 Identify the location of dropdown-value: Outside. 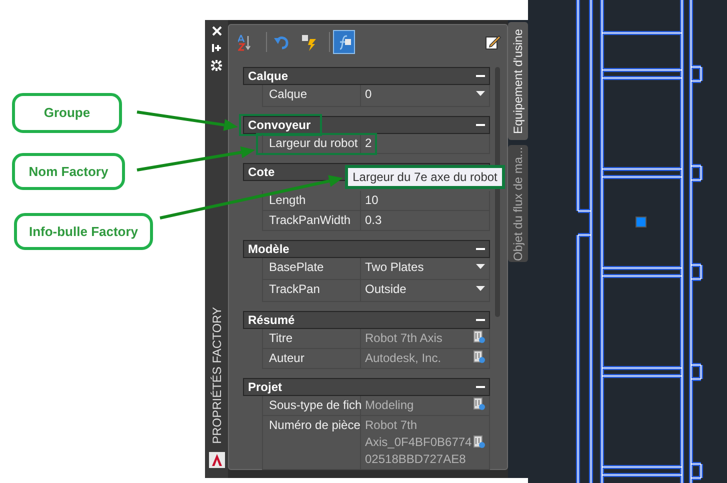
(385, 289).